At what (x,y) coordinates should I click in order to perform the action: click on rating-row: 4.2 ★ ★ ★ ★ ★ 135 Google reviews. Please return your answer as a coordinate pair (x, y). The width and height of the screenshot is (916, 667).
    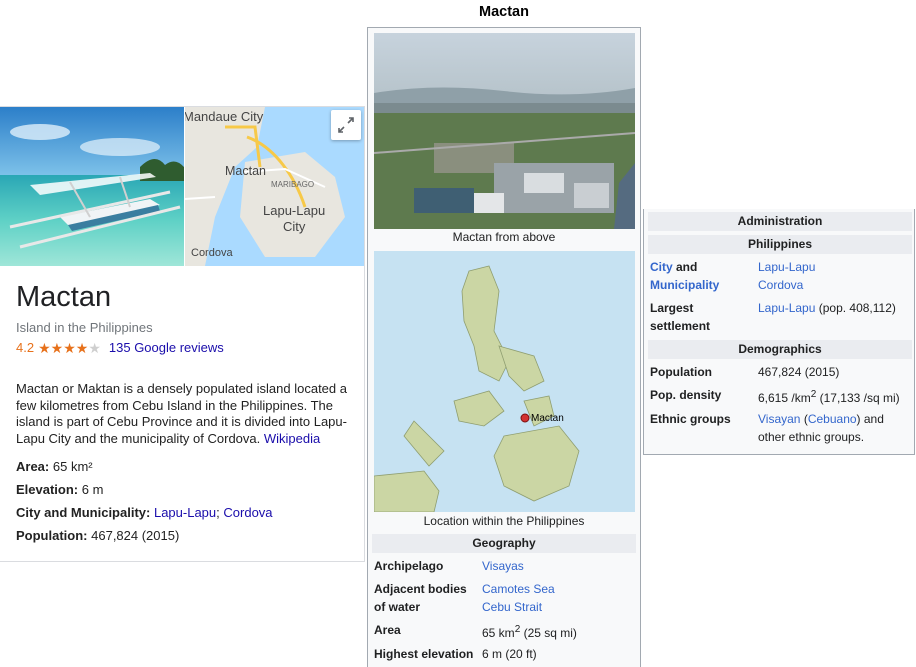
    Looking at the image, I should click on (184, 347).